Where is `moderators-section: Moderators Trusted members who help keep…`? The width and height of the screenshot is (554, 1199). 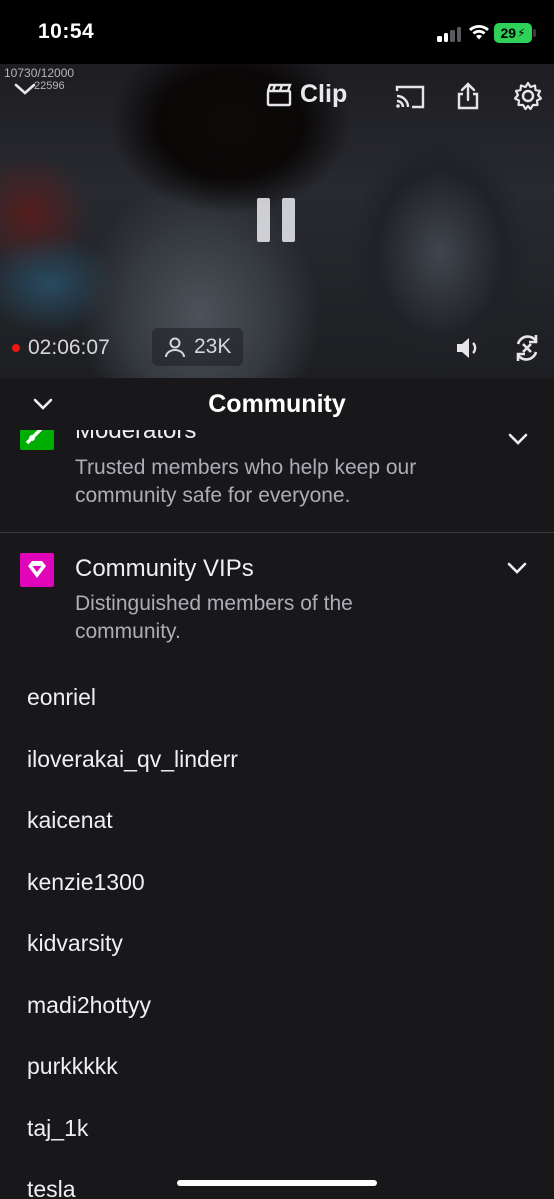
moderators-section: Moderators Trusted members who help keep… is located at coordinates (277, 481).